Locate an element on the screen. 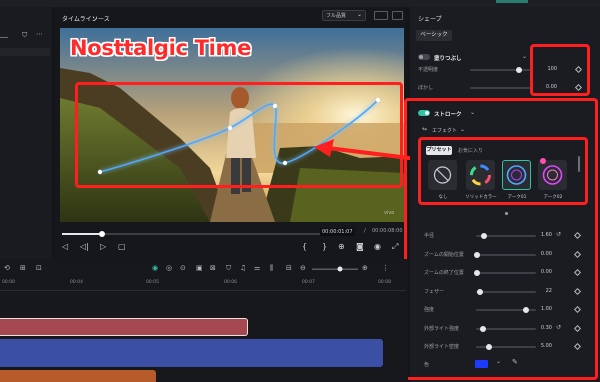 The width and height of the screenshot is (600, 382). zoom-slider is located at coordinates (335, 269).